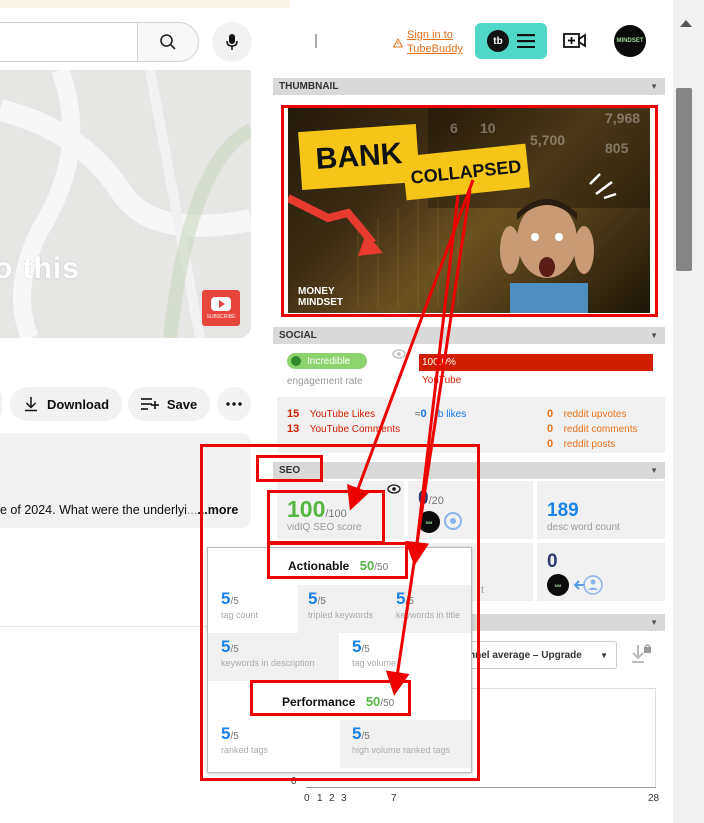 This screenshot has height=823, width=704. I want to click on youtube-comments-count: 13, so click(293, 429).